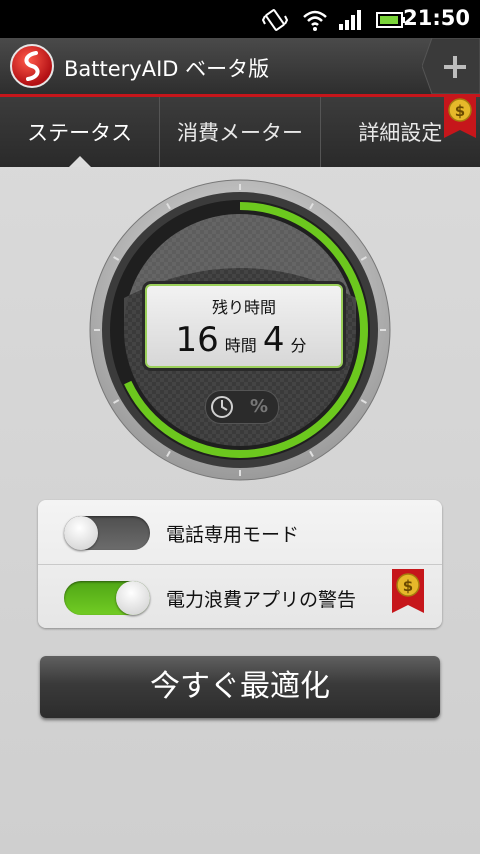 The height and width of the screenshot is (854, 480). I want to click on tab-consumption-meter: 消費メーター, so click(240, 132).